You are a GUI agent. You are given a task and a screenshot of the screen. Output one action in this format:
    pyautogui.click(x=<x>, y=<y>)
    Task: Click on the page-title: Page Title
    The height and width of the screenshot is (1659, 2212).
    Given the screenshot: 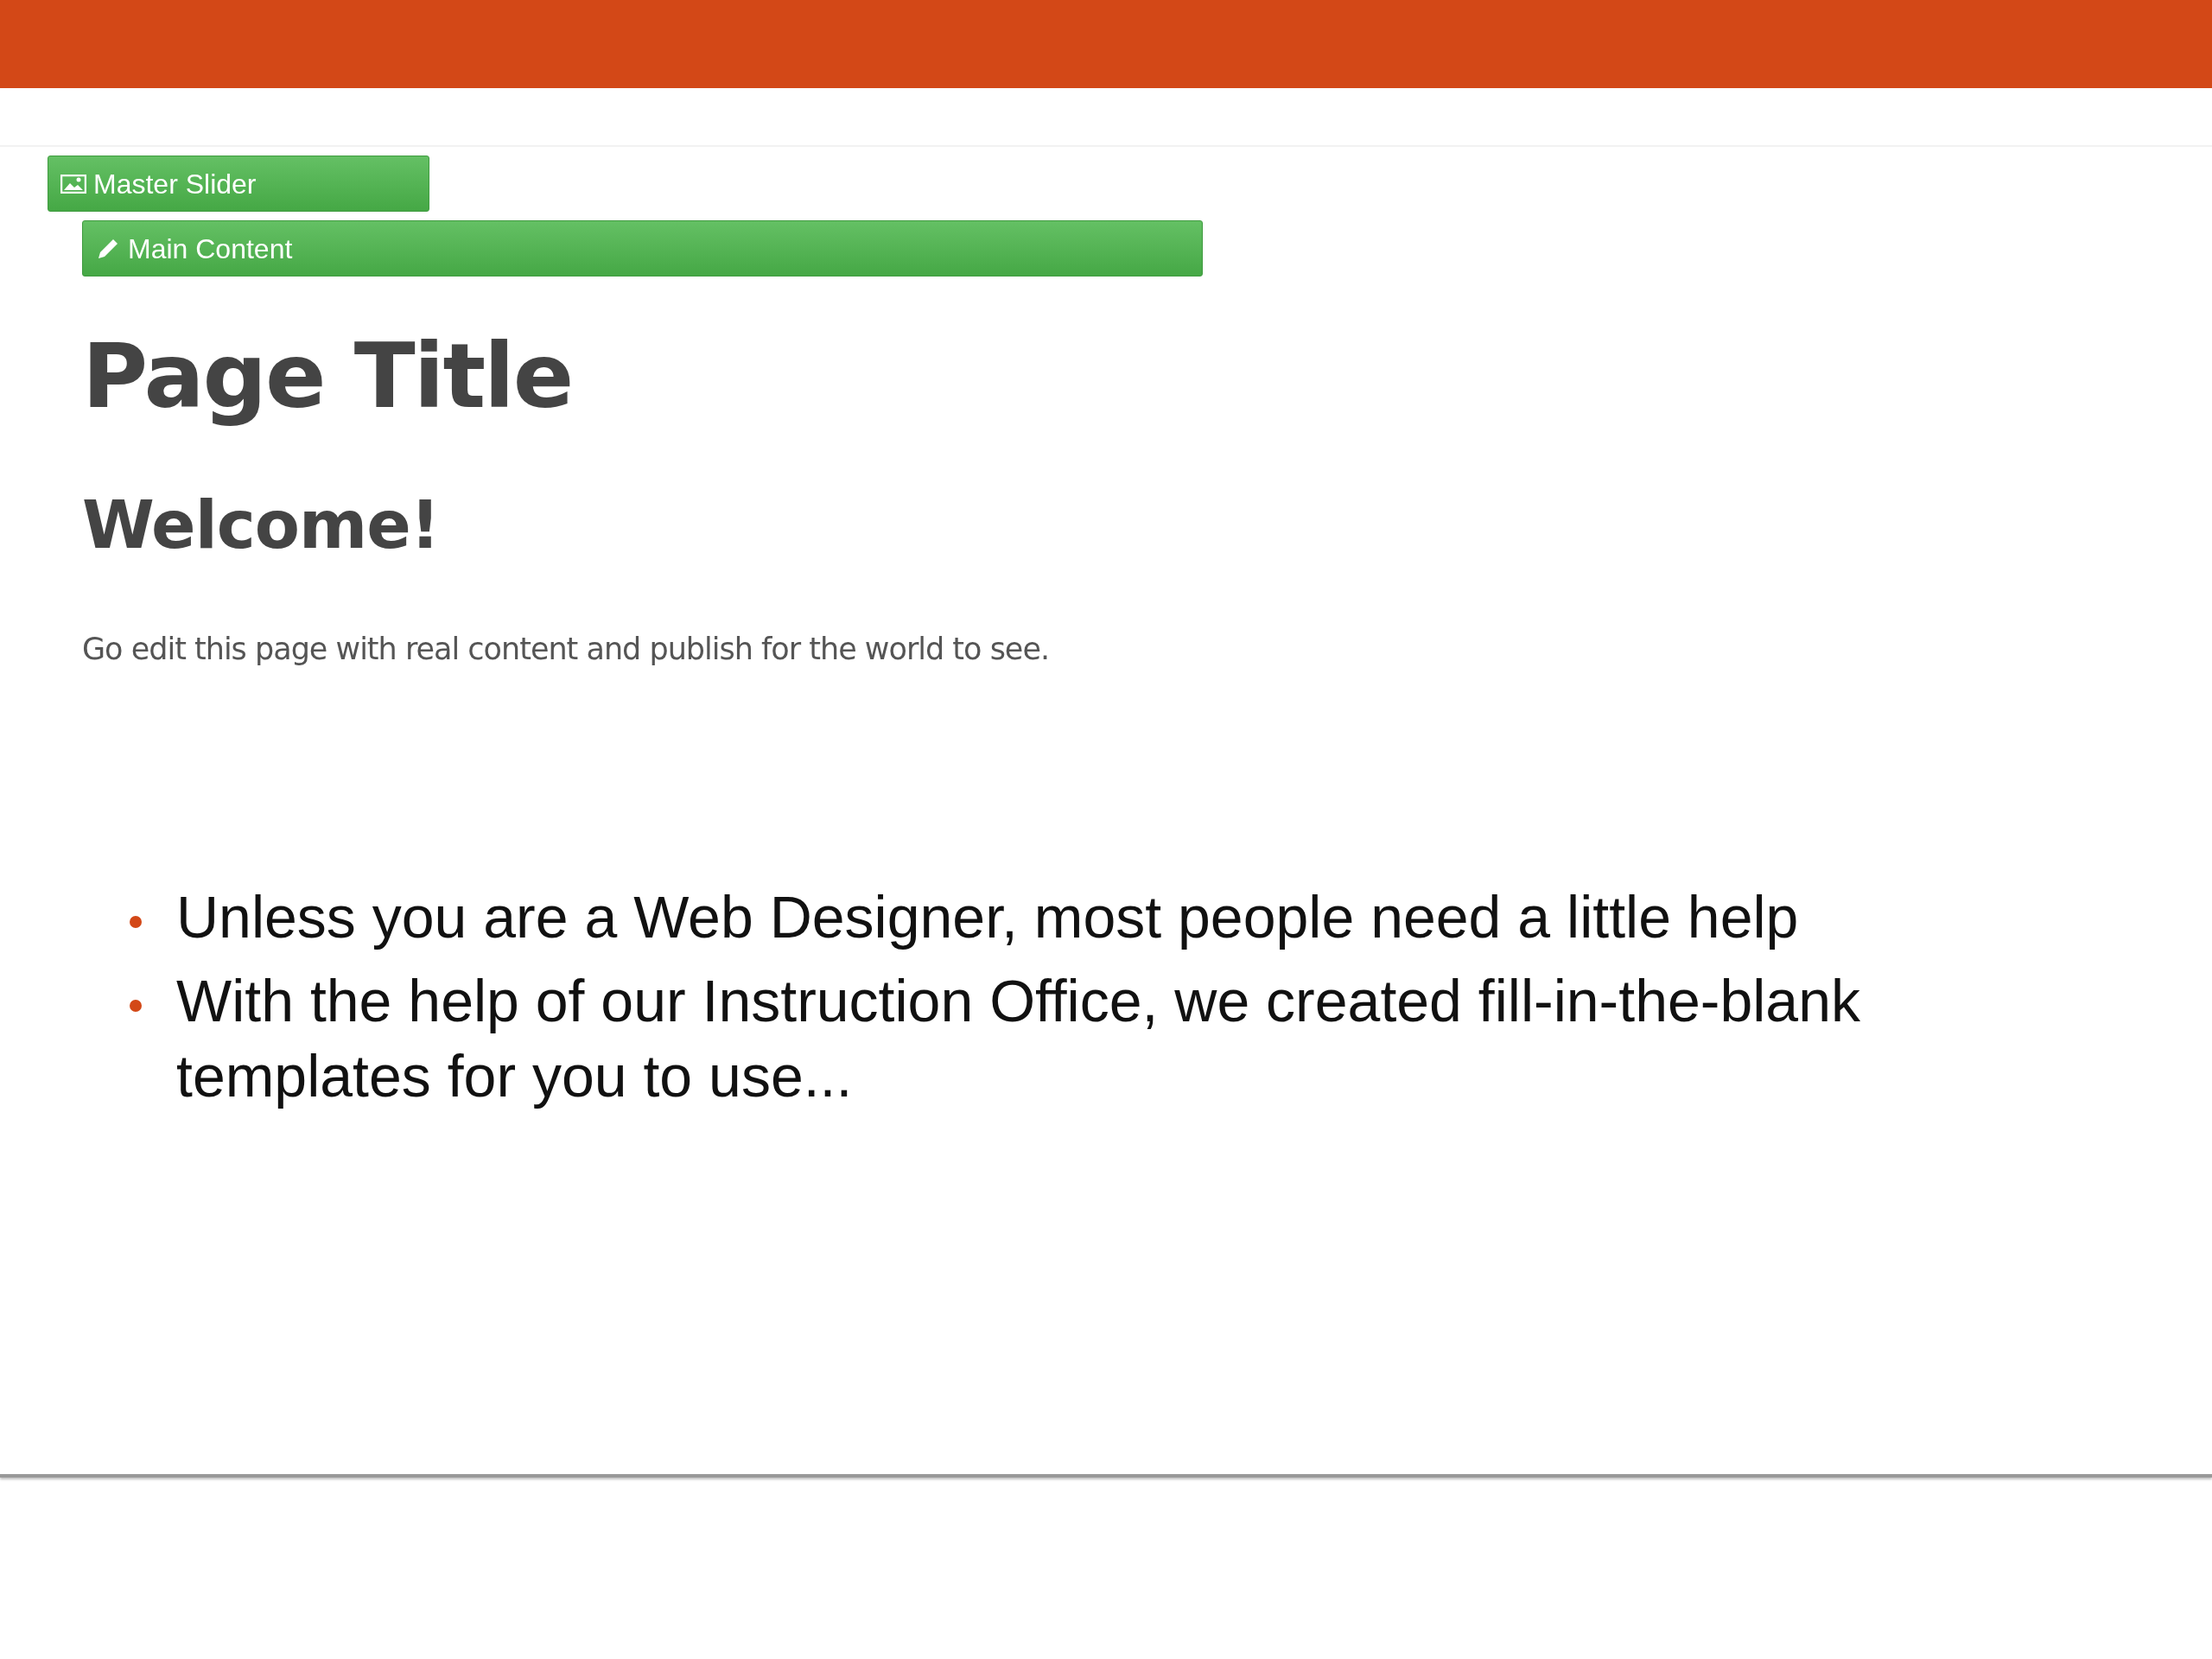 What is the action you would take?
    pyautogui.click(x=328, y=376)
    